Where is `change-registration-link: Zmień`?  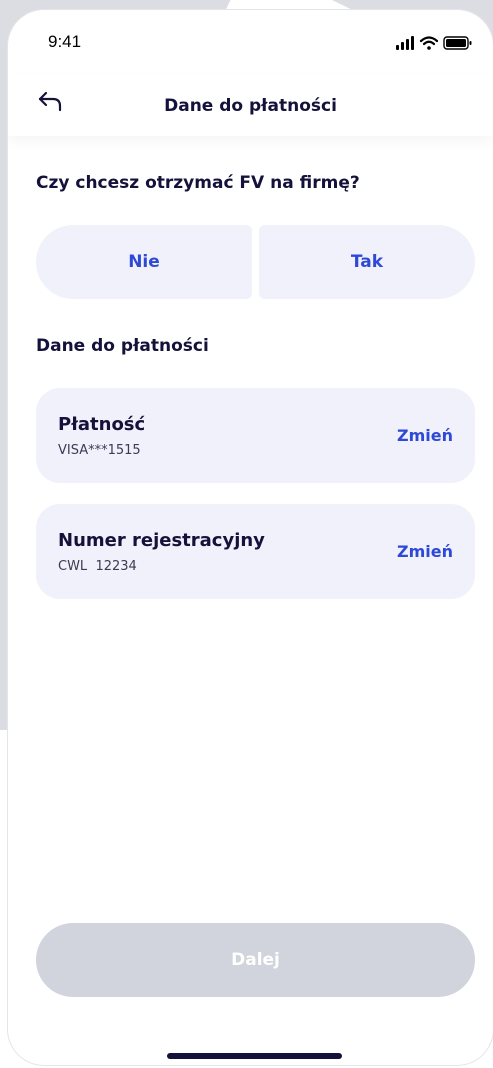
change-registration-link: Zmień is located at coordinates (425, 551).